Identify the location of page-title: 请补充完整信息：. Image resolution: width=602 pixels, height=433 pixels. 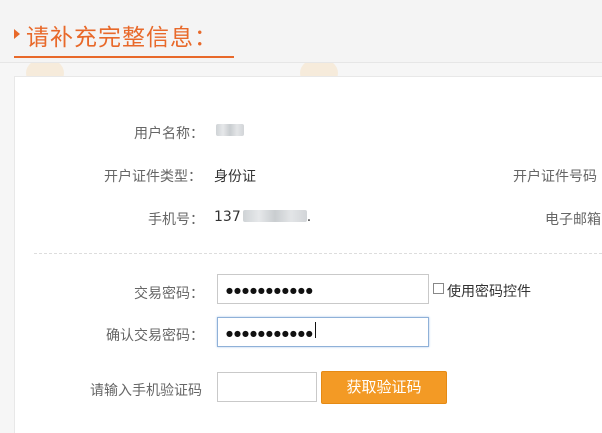
(122, 38).